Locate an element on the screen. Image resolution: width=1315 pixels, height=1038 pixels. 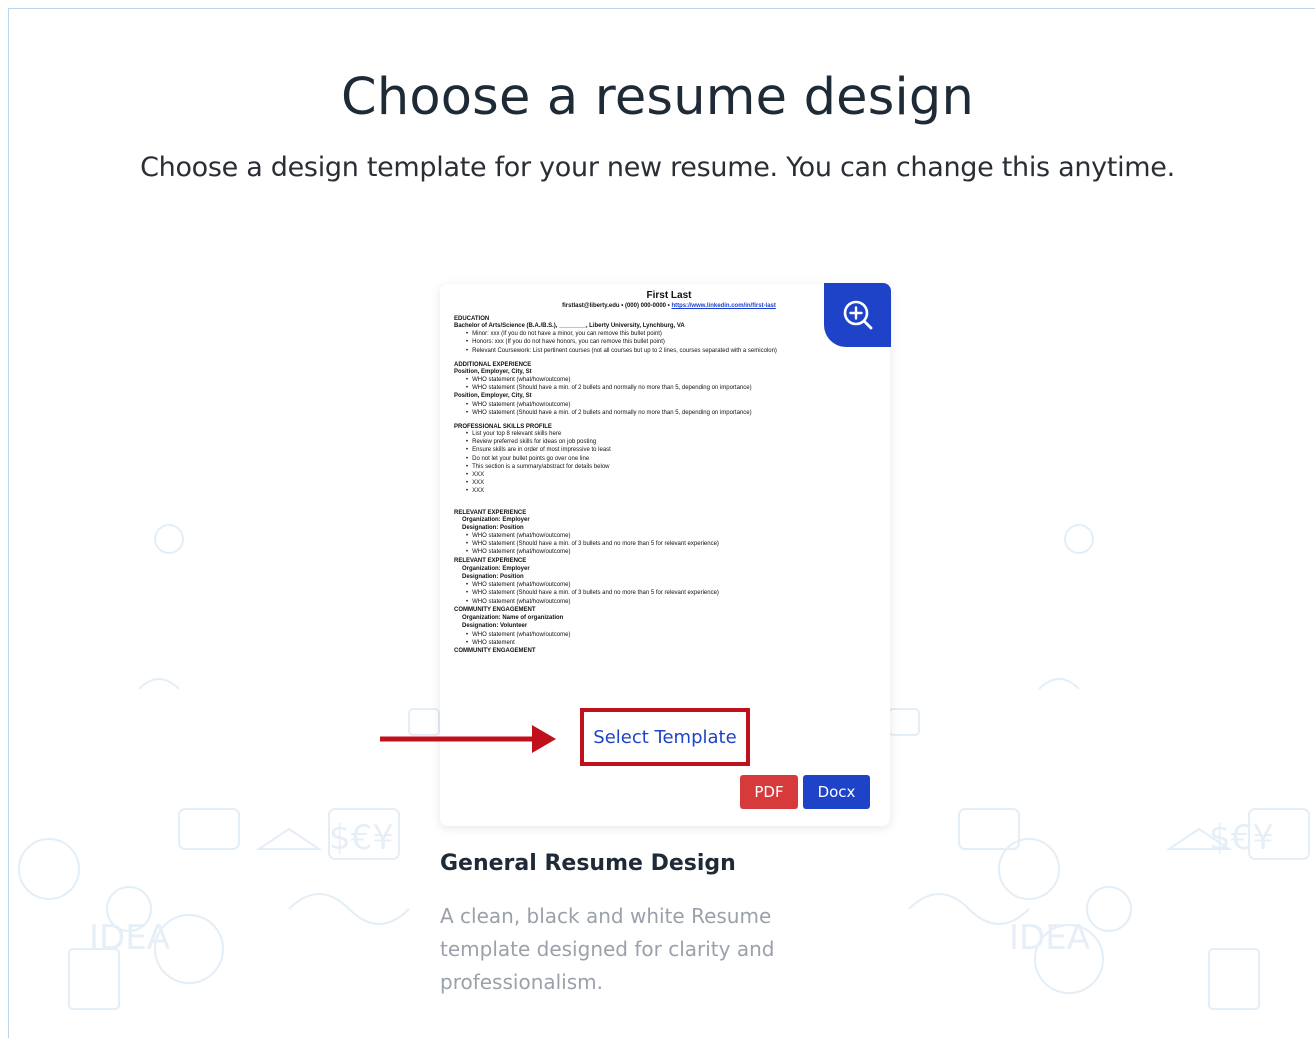
resume-designation-line: Designation: Volunteer is located at coordinates (495, 626).